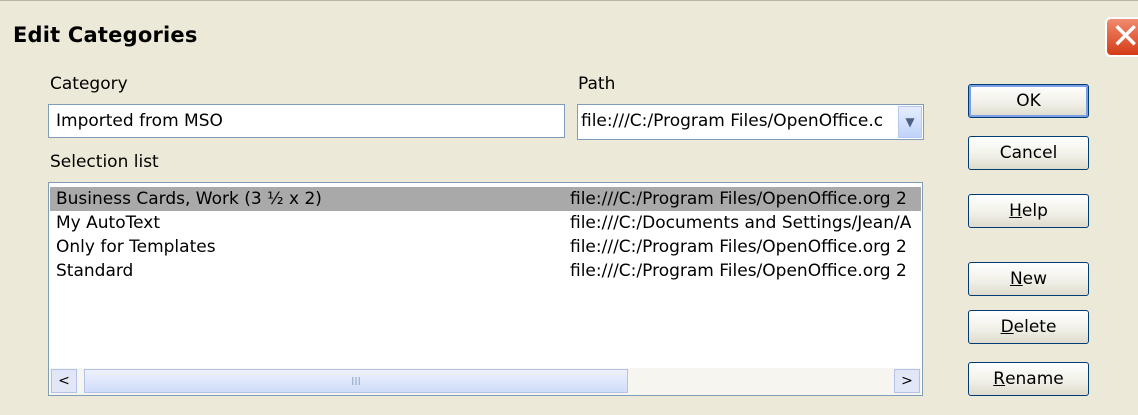 The width and height of the screenshot is (1138, 415). I want to click on scroll-right-button: >, so click(907, 381).